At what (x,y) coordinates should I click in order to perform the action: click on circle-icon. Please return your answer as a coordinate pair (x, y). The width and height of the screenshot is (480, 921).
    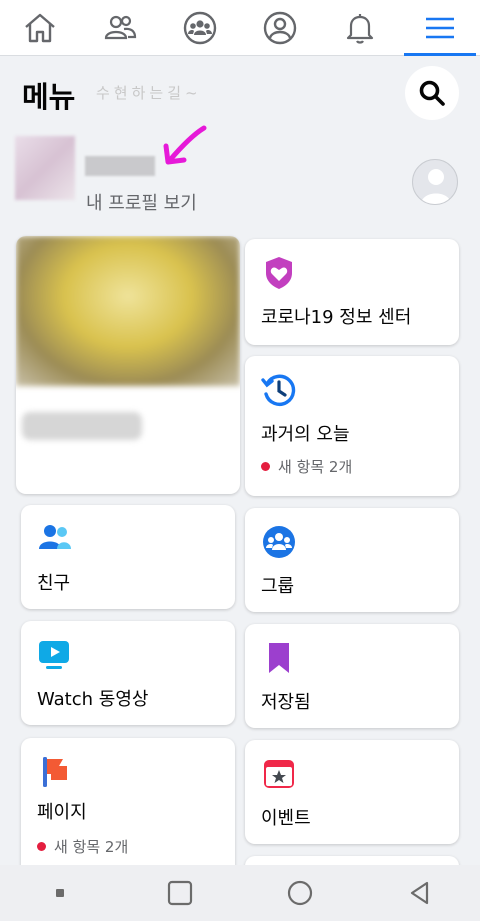
    Looking at the image, I should click on (300, 893).